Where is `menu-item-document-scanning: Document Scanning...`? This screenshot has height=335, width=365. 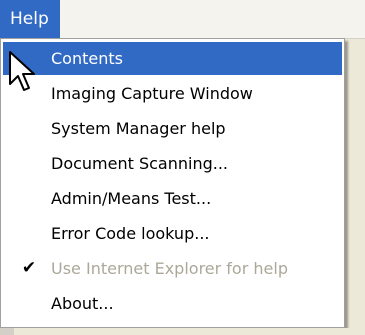 menu-item-document-scanning: Document Scanning... is located at coordinates (172, 163).